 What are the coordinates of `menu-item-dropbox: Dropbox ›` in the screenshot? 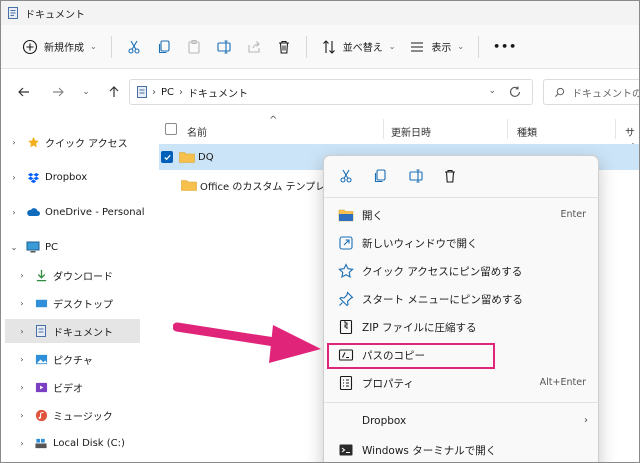 It's located at (463, 422).